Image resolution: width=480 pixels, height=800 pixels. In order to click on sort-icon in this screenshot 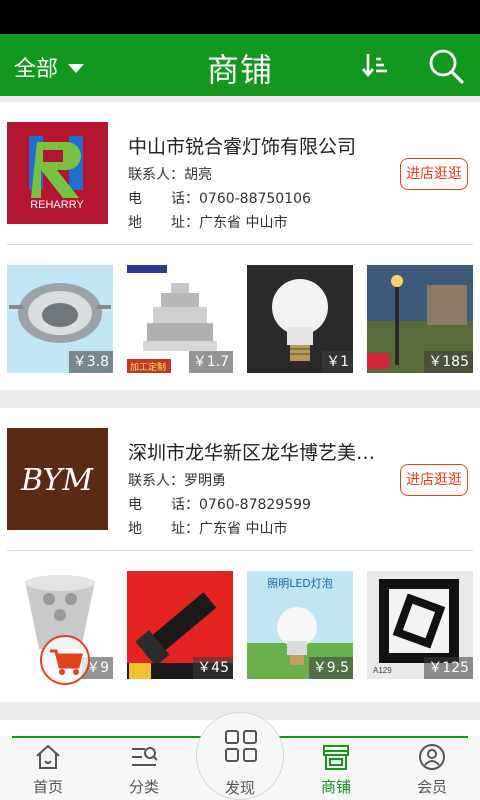, I will do `click(374, 66)`.